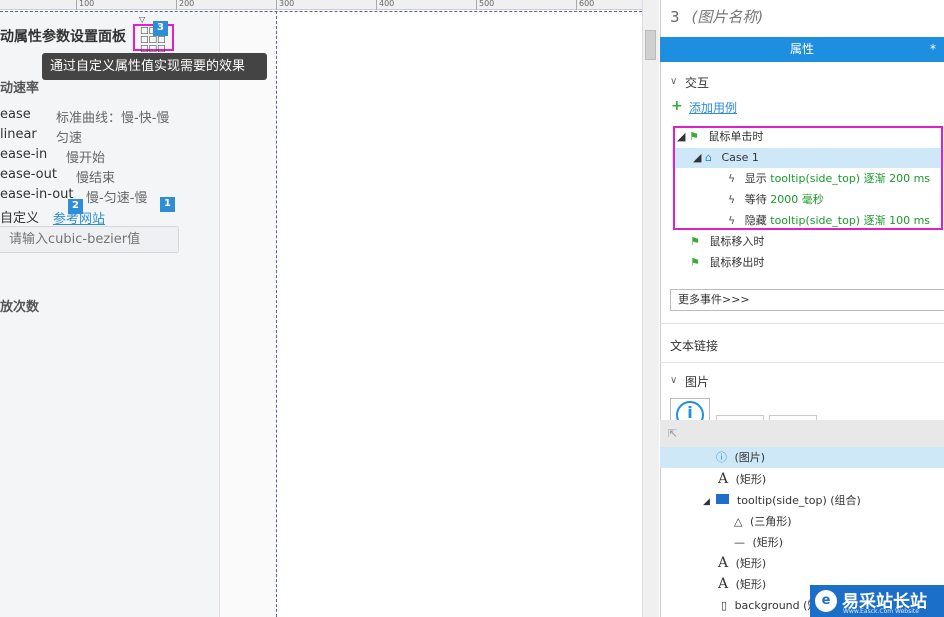 This screenshot has height=617, width=944. What do you see at coordinates (713, 107) in the screenshot?
I see `add-case-link: 添加用例` at bounding box center [713, 107].